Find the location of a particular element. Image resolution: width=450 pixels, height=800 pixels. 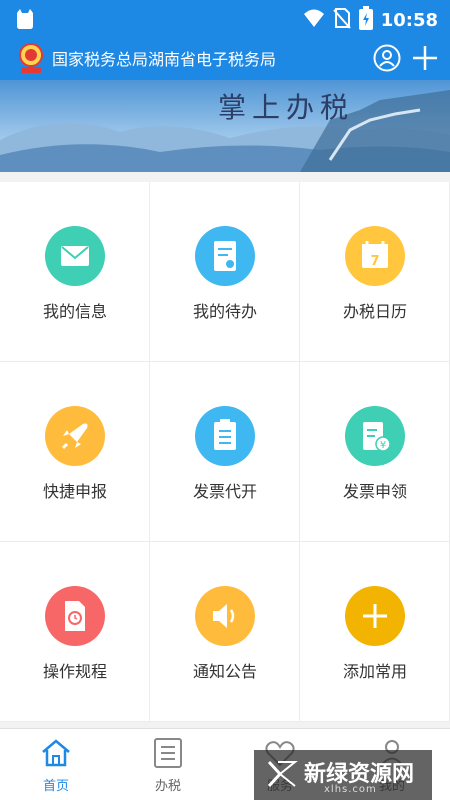

speaker-icon is located at coordinates (225, 616).